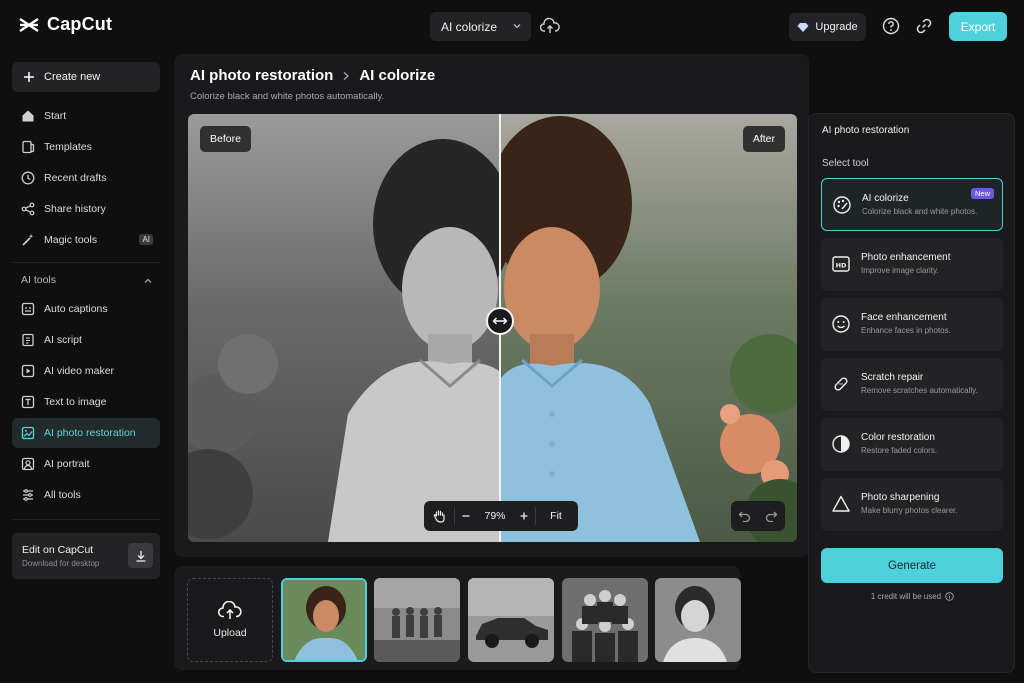 The height and width of the screenshot is (683, 1024). Describe the element at coordinates (230, 610) in the screenshot. I see `cloud-upload-icon` at that location.